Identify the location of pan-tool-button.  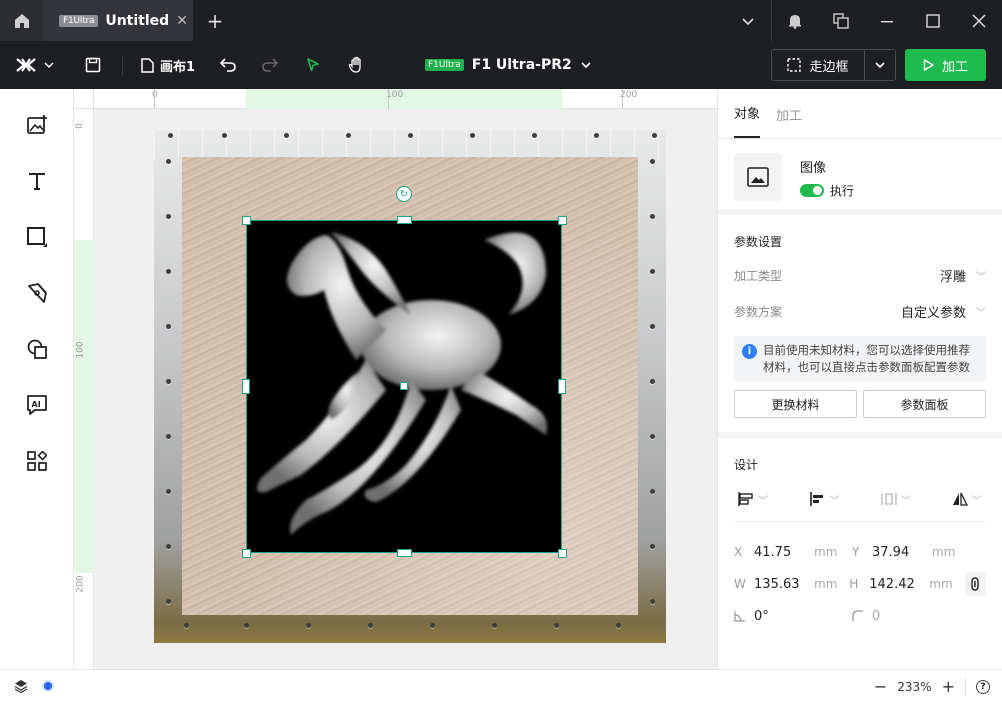
(357, 65).